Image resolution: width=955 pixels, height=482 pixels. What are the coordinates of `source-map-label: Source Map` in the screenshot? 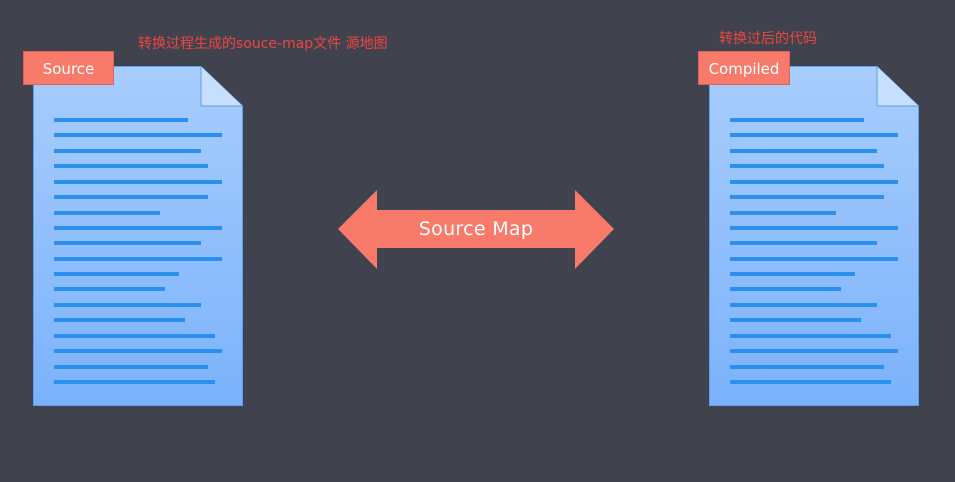 It's located at (476, 229).